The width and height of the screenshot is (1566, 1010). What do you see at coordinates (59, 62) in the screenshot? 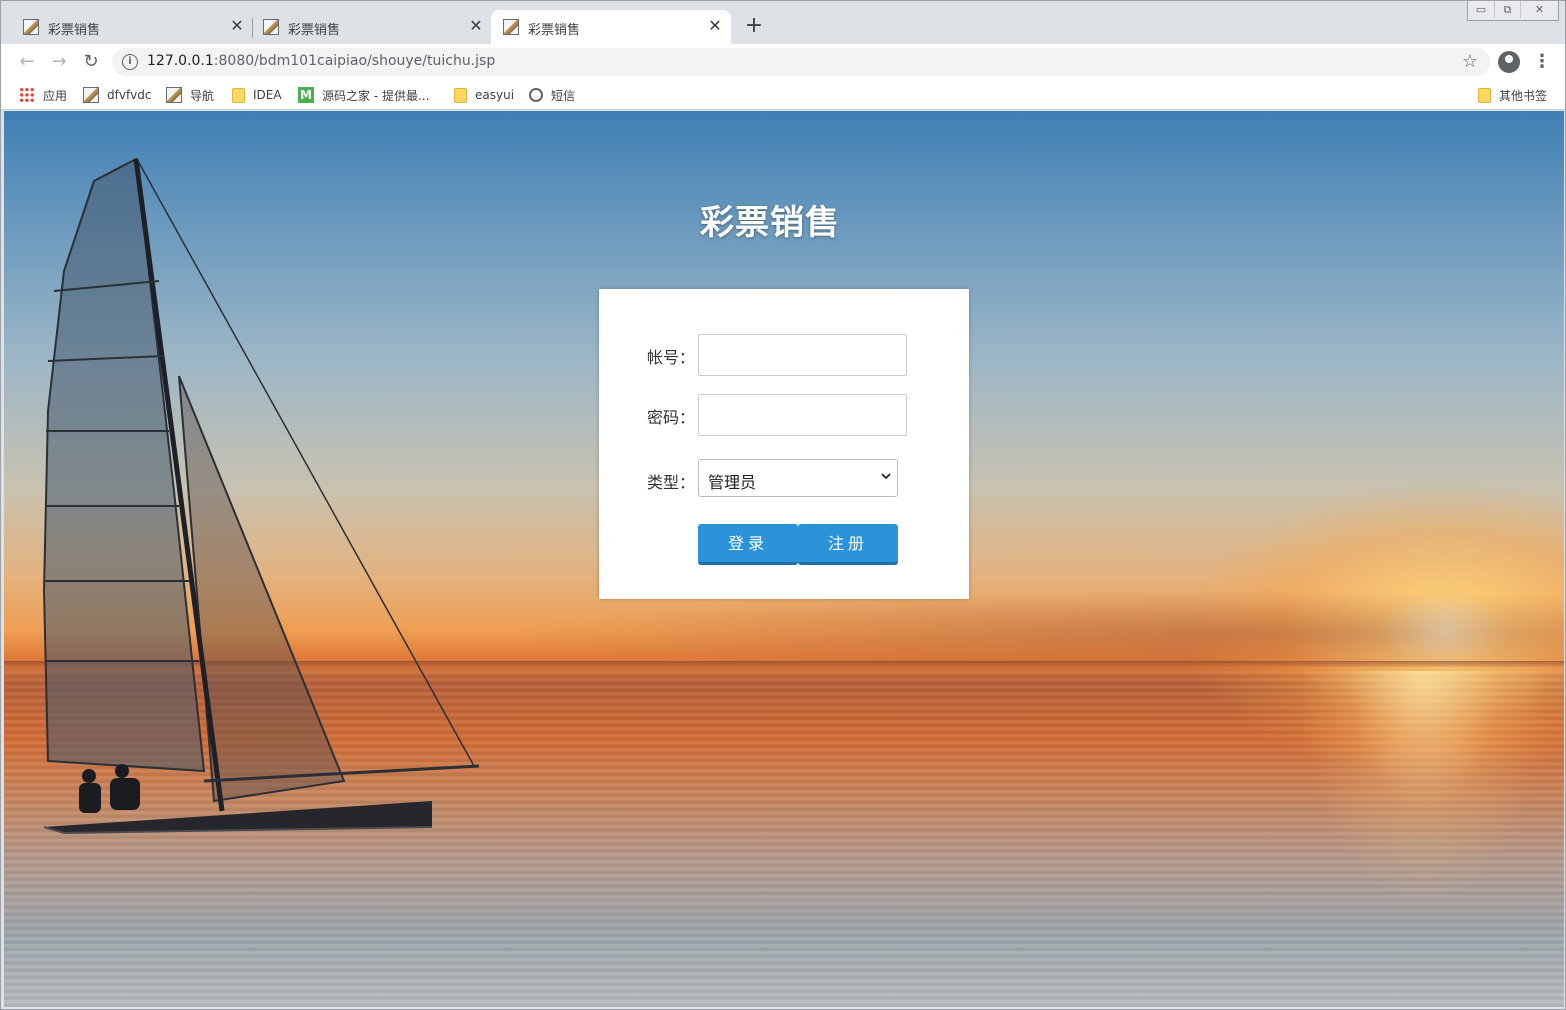
I see `forward-arrow-icon: →` at bounding box center [59, 62].